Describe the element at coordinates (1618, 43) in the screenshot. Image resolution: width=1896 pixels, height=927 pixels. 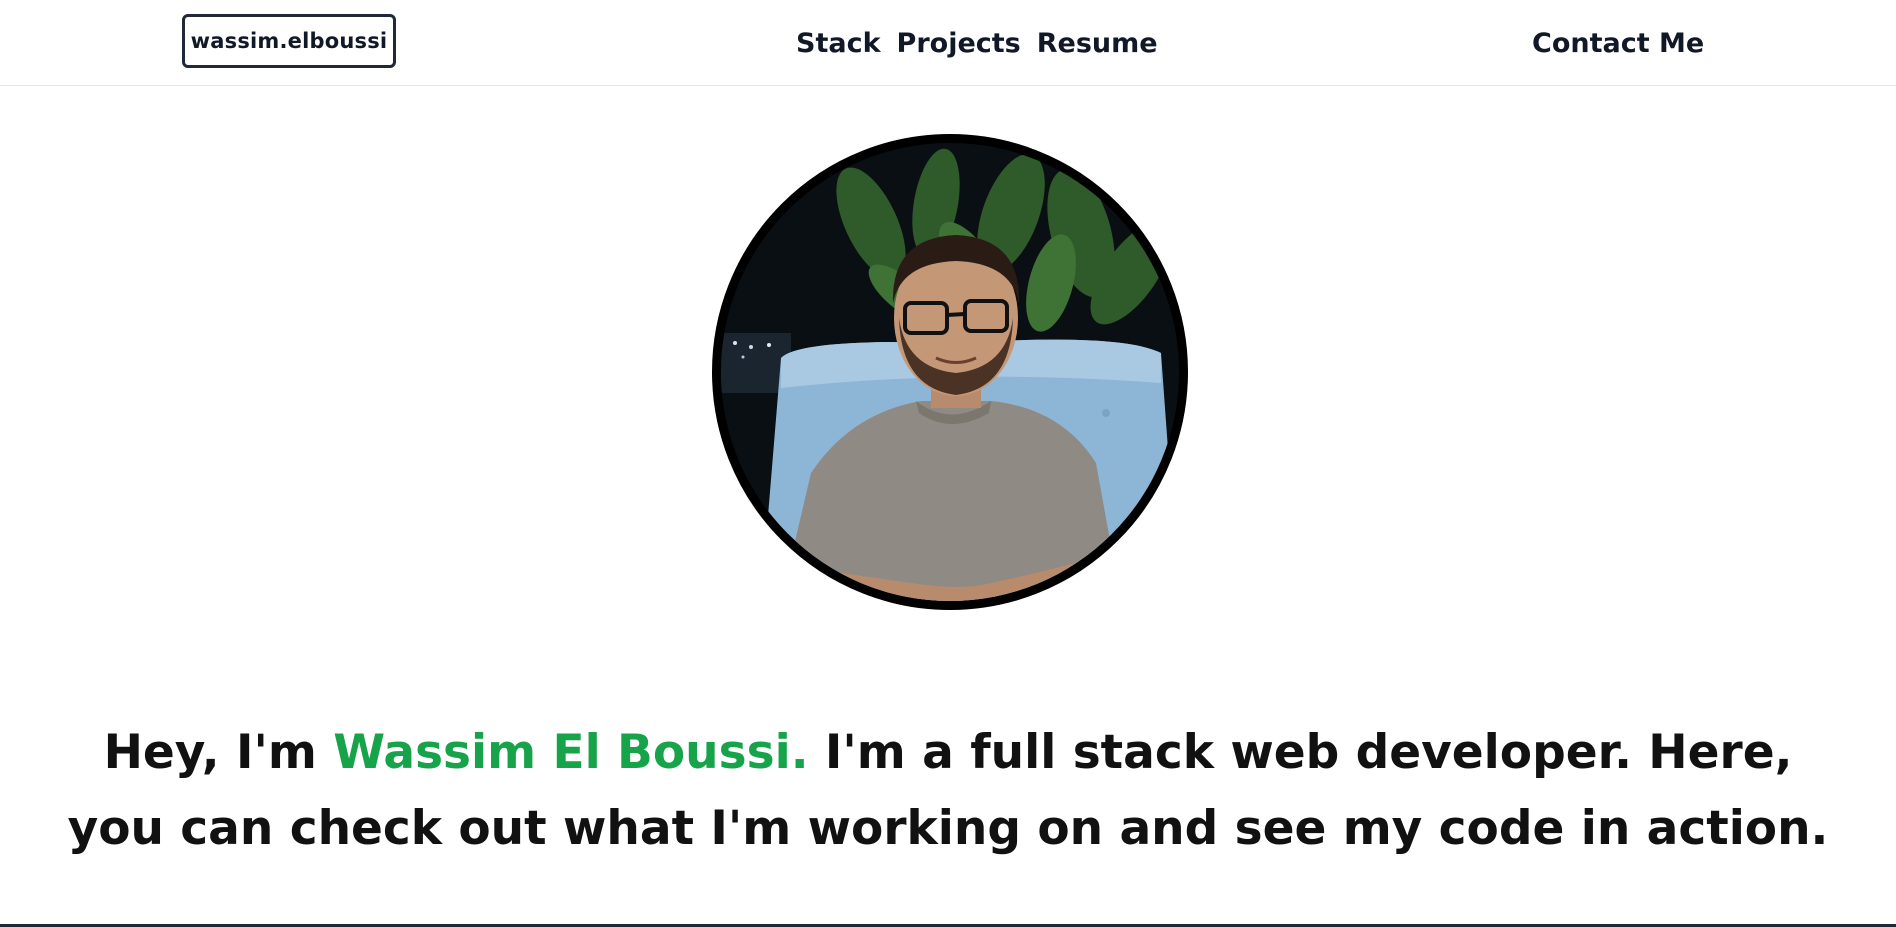
I see `contact-me-link: Contact Me` at that location.